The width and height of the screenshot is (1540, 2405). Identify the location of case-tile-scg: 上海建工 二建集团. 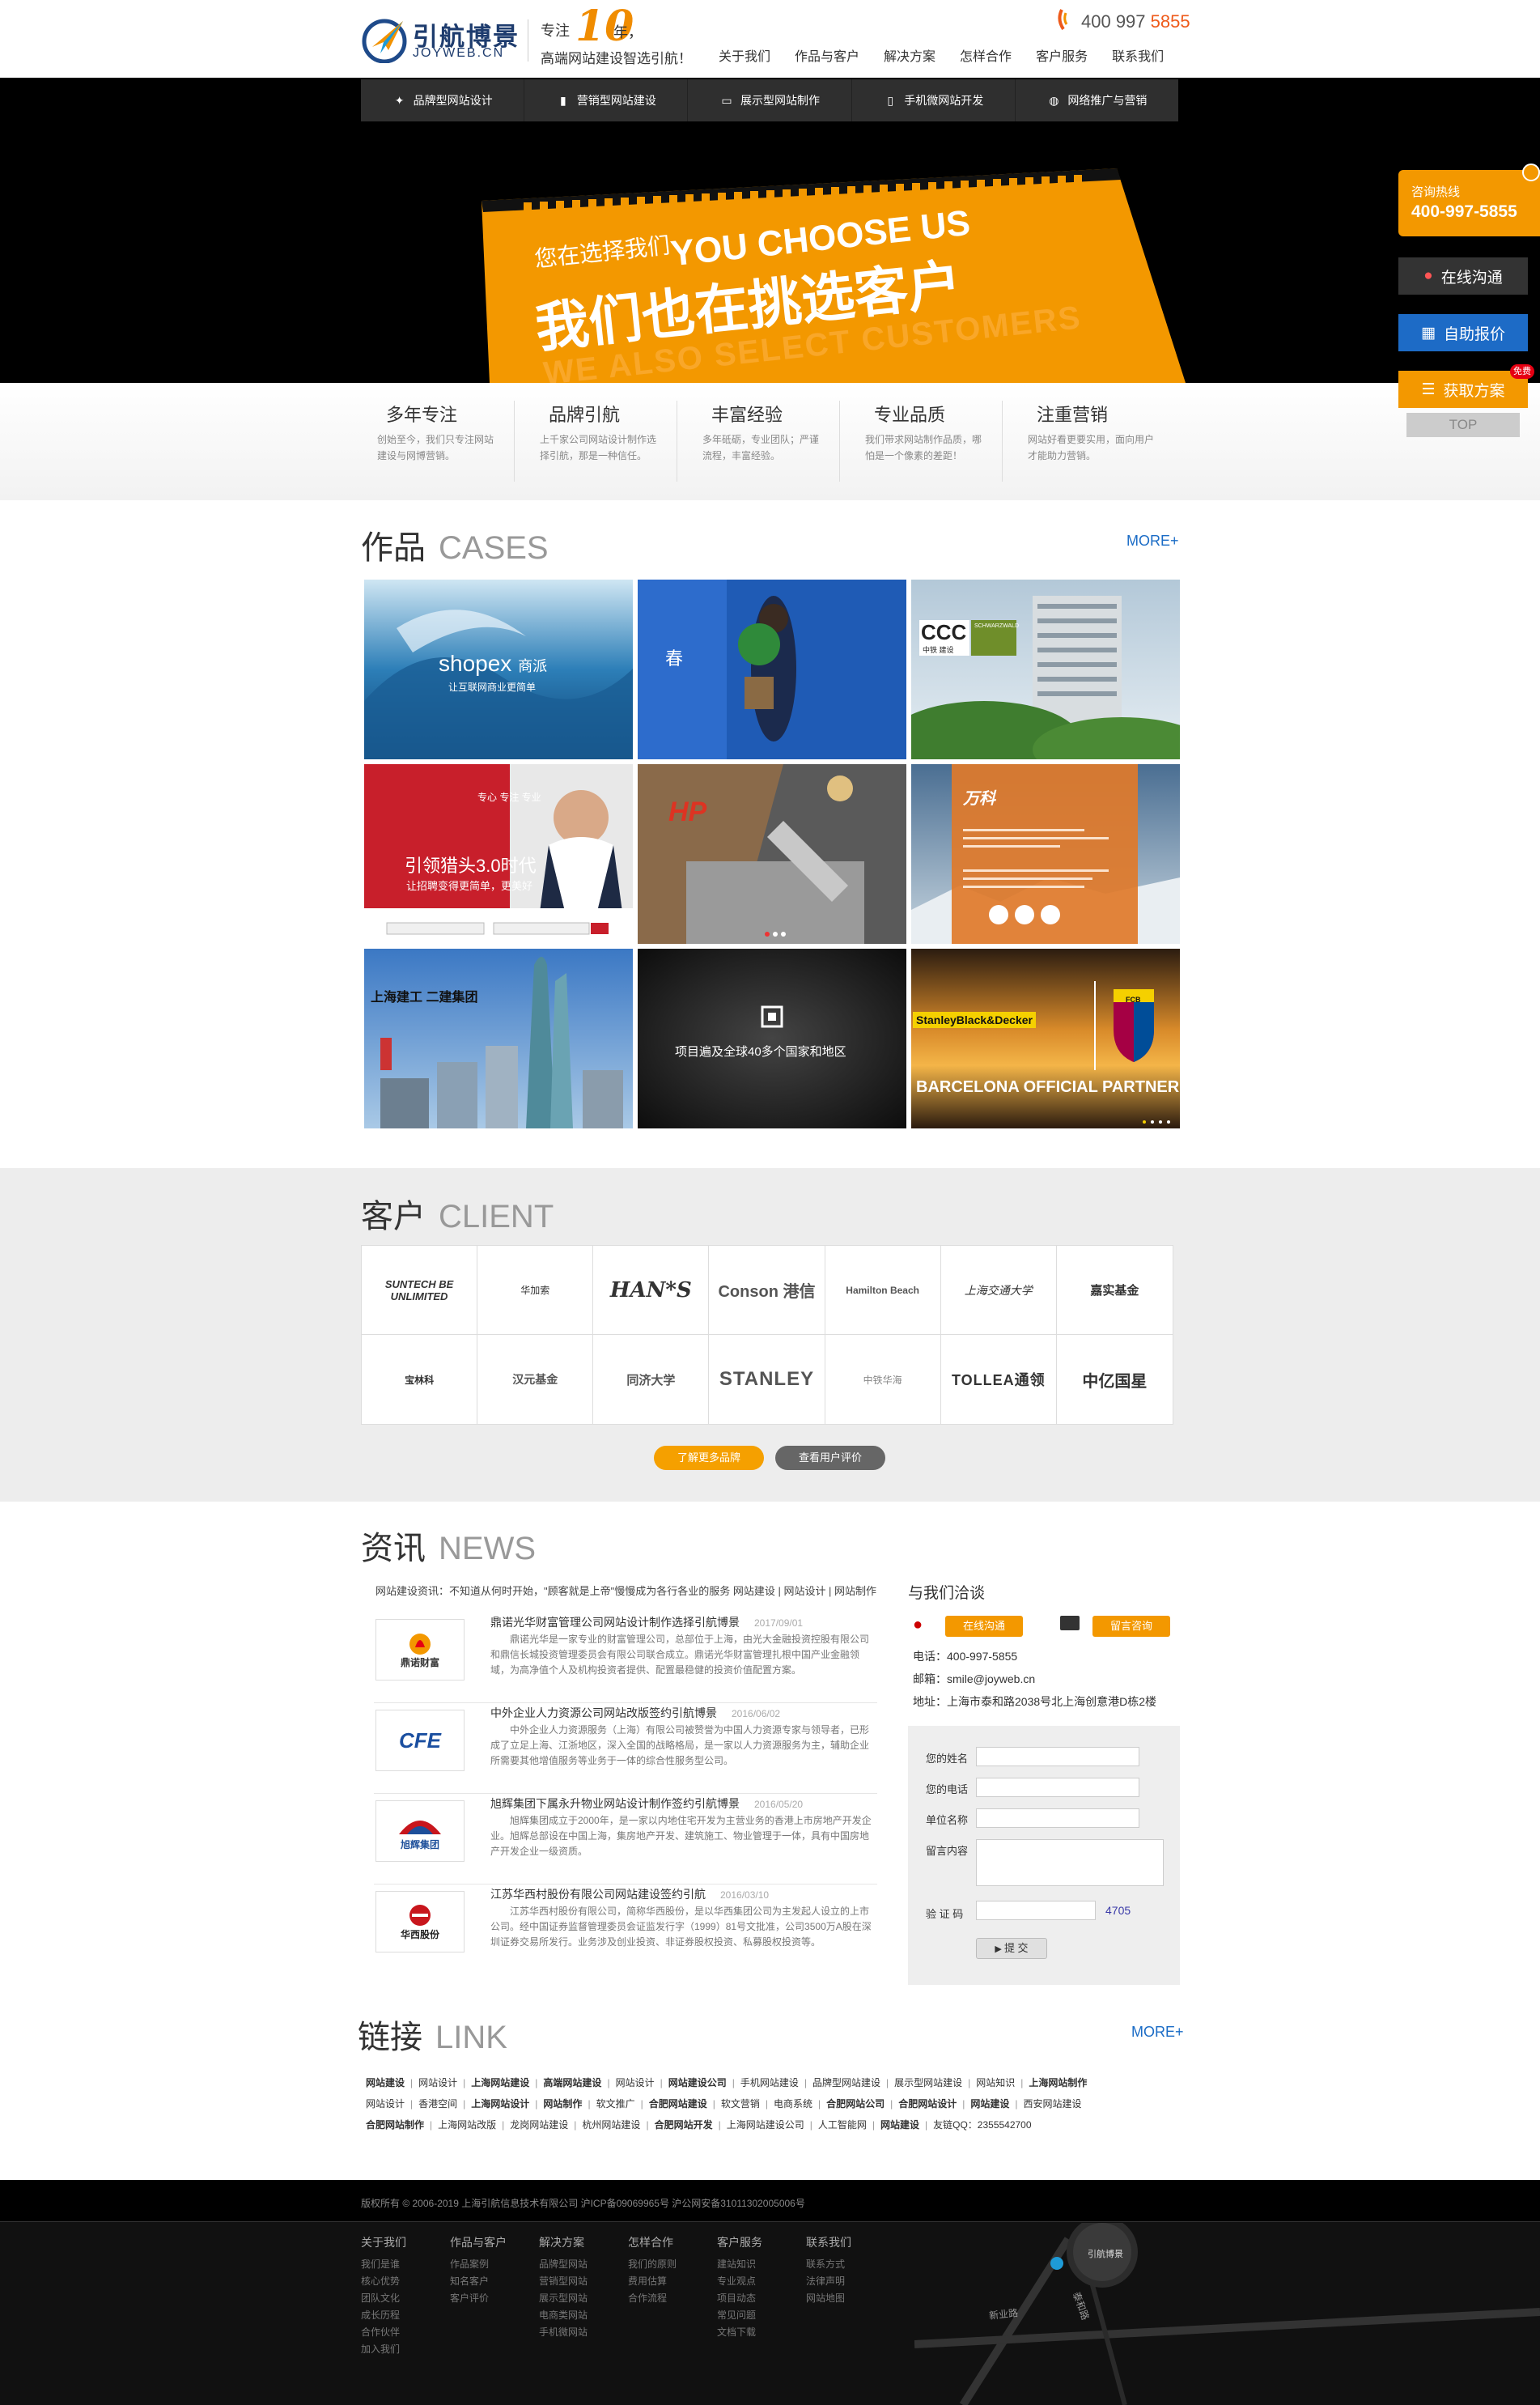
(499, 1038).